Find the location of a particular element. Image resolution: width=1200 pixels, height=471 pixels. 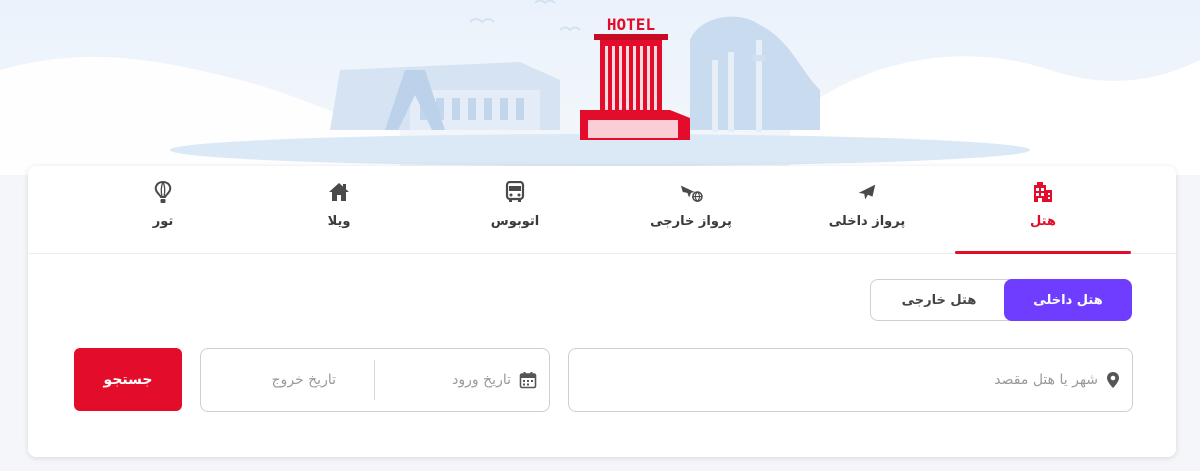

checkout-date-field: تاریخ خروج is located at coordinates (287, 380).